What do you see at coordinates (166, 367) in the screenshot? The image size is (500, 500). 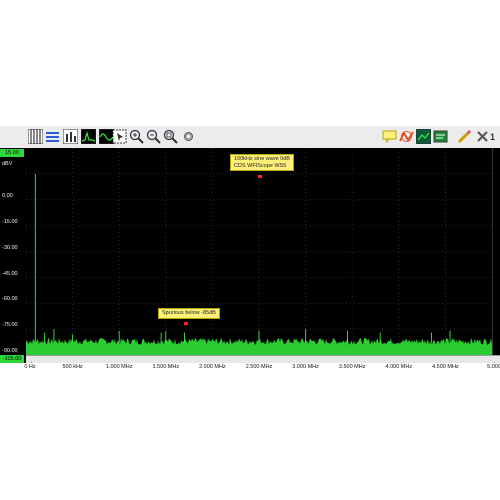 I see `x-tick-label: 1.500 MHz` at bounding box center [166, 367].